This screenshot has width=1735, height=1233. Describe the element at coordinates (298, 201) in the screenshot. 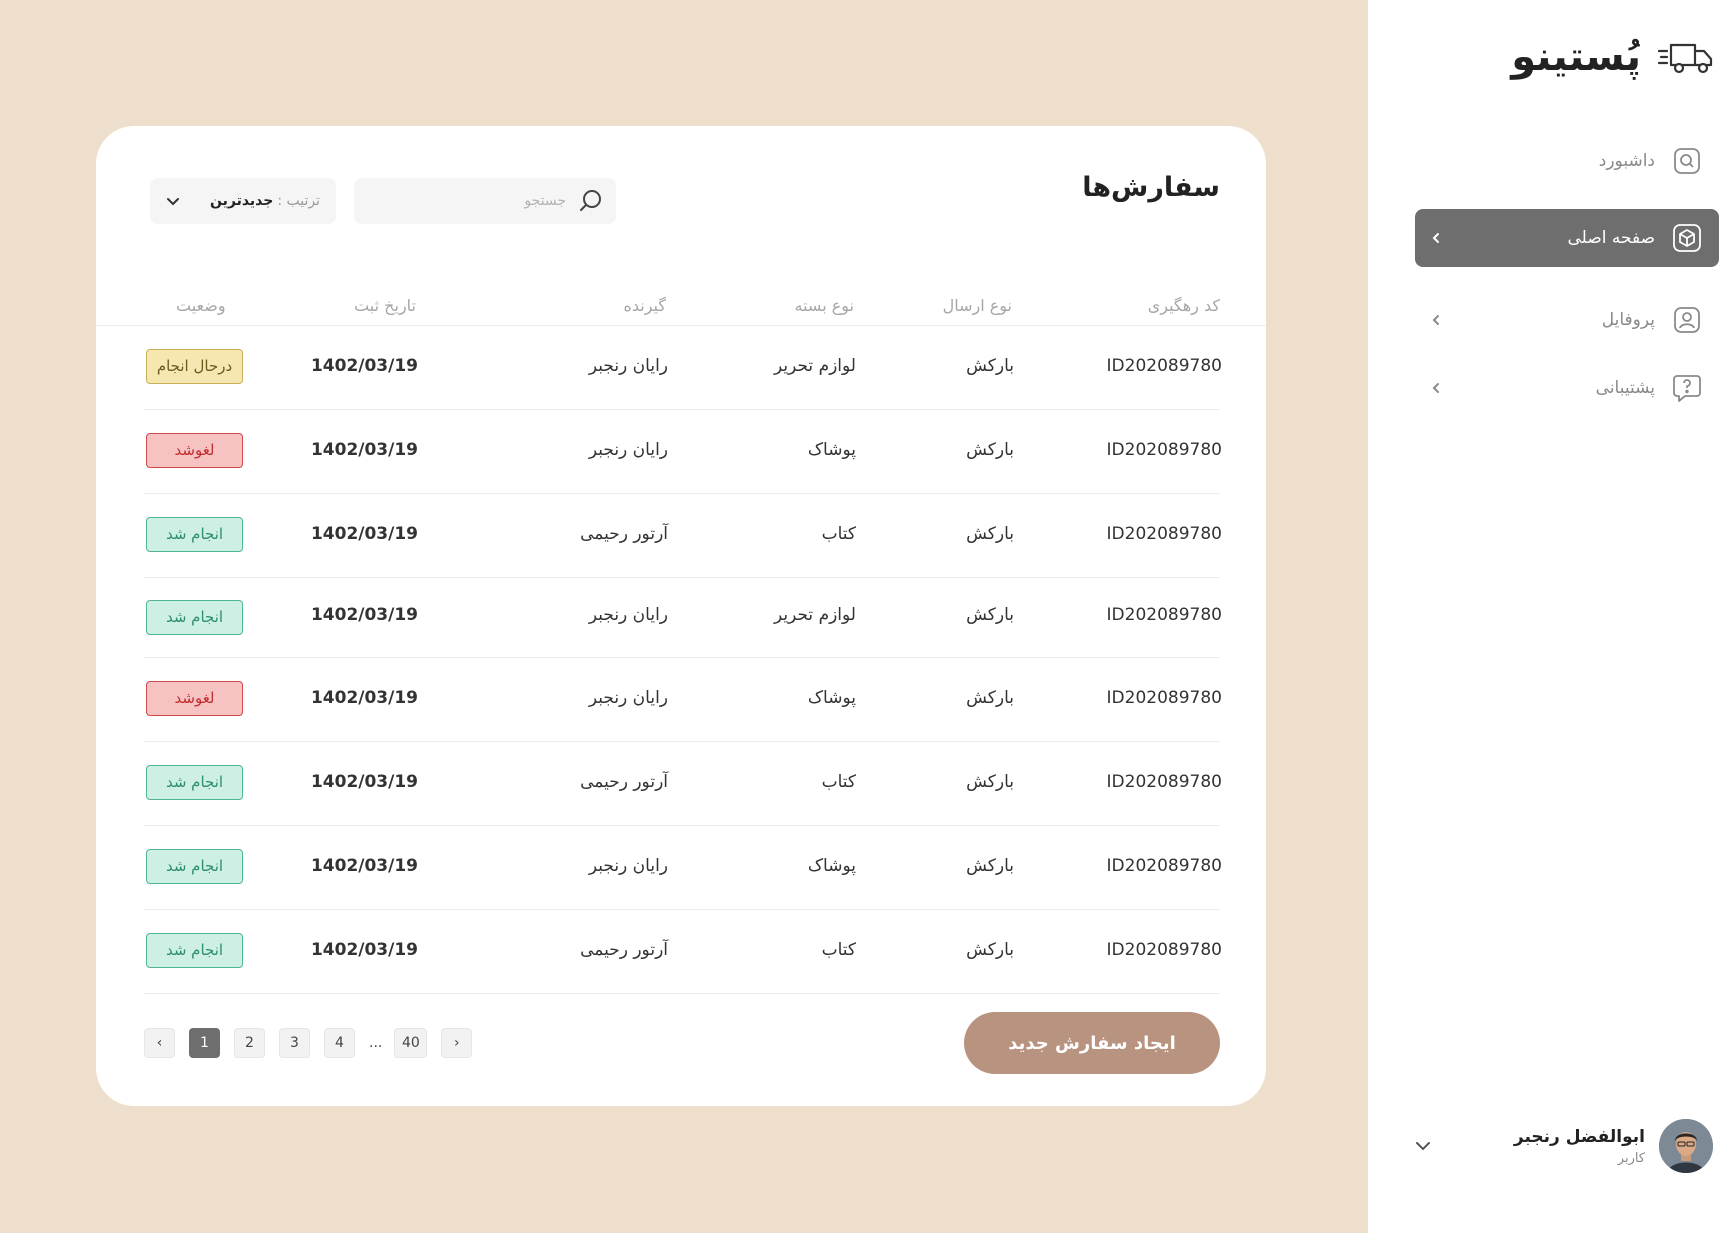

I see `sort-label: ترتیب :` at that location.